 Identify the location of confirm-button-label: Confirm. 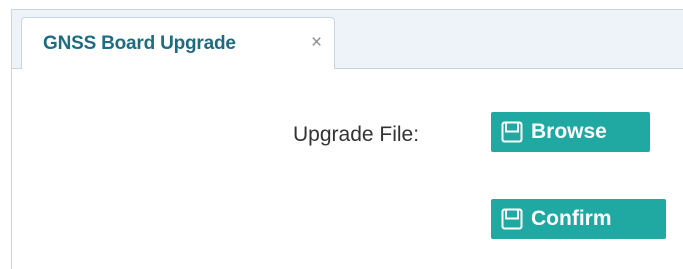
(571, 218).